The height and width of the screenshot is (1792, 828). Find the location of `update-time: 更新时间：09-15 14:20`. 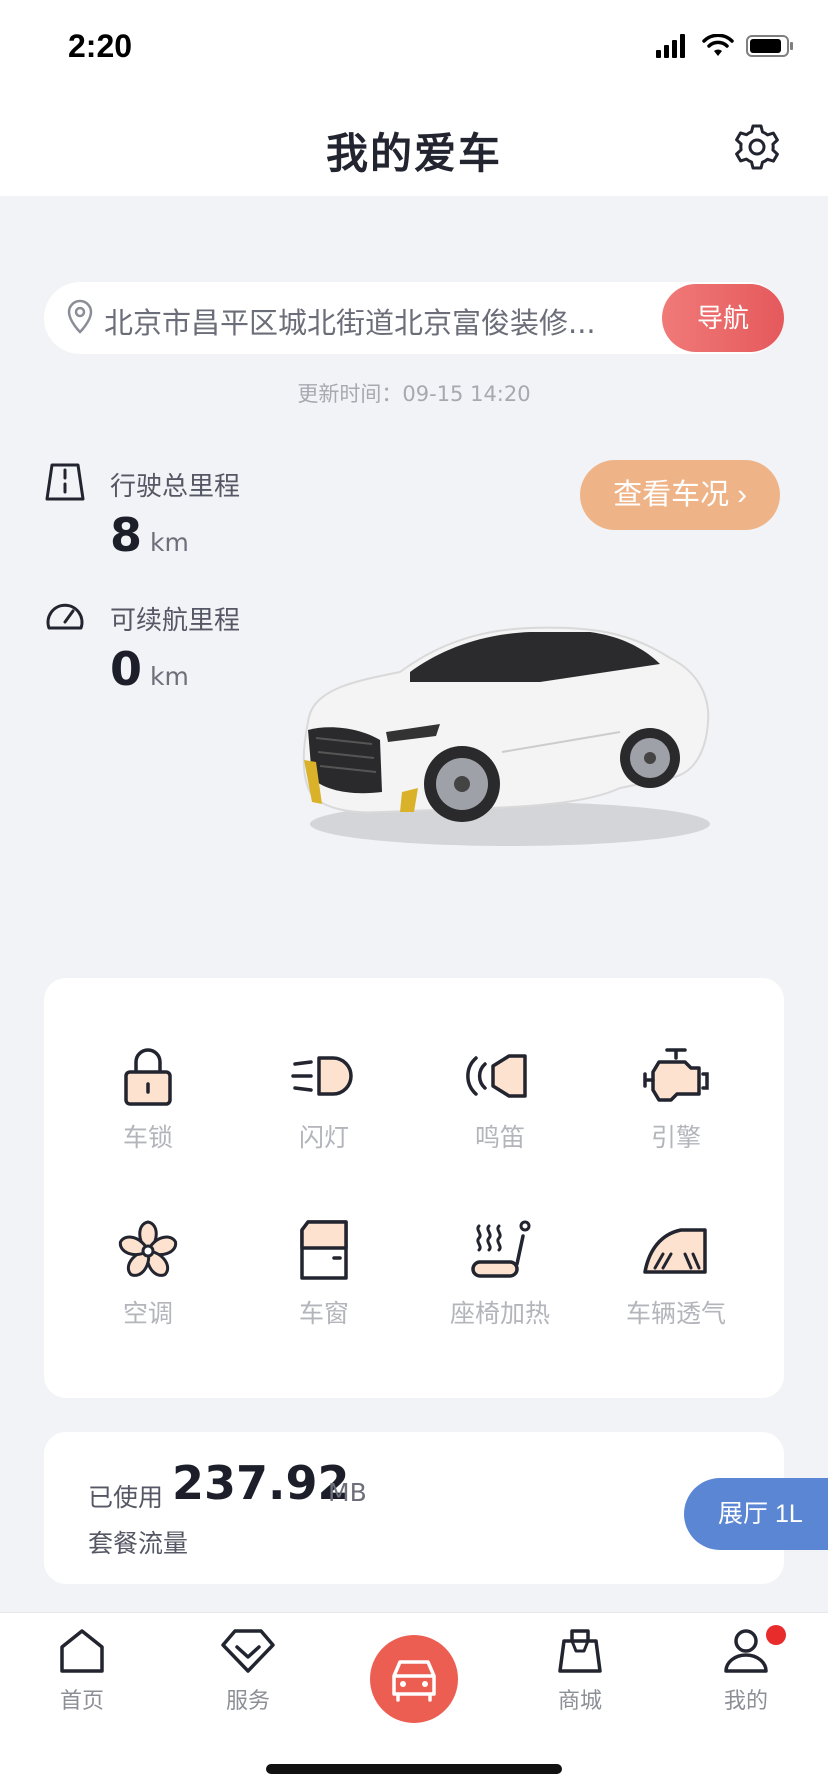

update-time: 更新时间：09-15 14:20 is located at coordinates (414, 393).